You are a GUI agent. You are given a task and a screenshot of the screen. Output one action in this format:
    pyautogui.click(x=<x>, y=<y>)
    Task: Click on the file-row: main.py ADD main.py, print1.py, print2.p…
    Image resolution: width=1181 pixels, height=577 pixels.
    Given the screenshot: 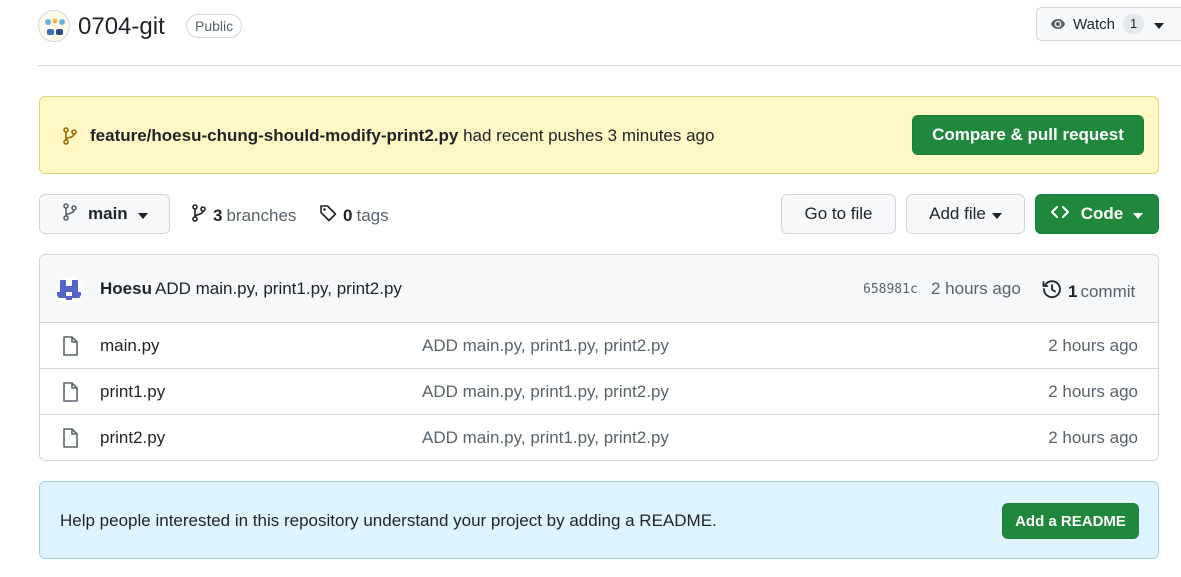 What is the action you would take?
    pyautogui.click(x=599, y=346)
    